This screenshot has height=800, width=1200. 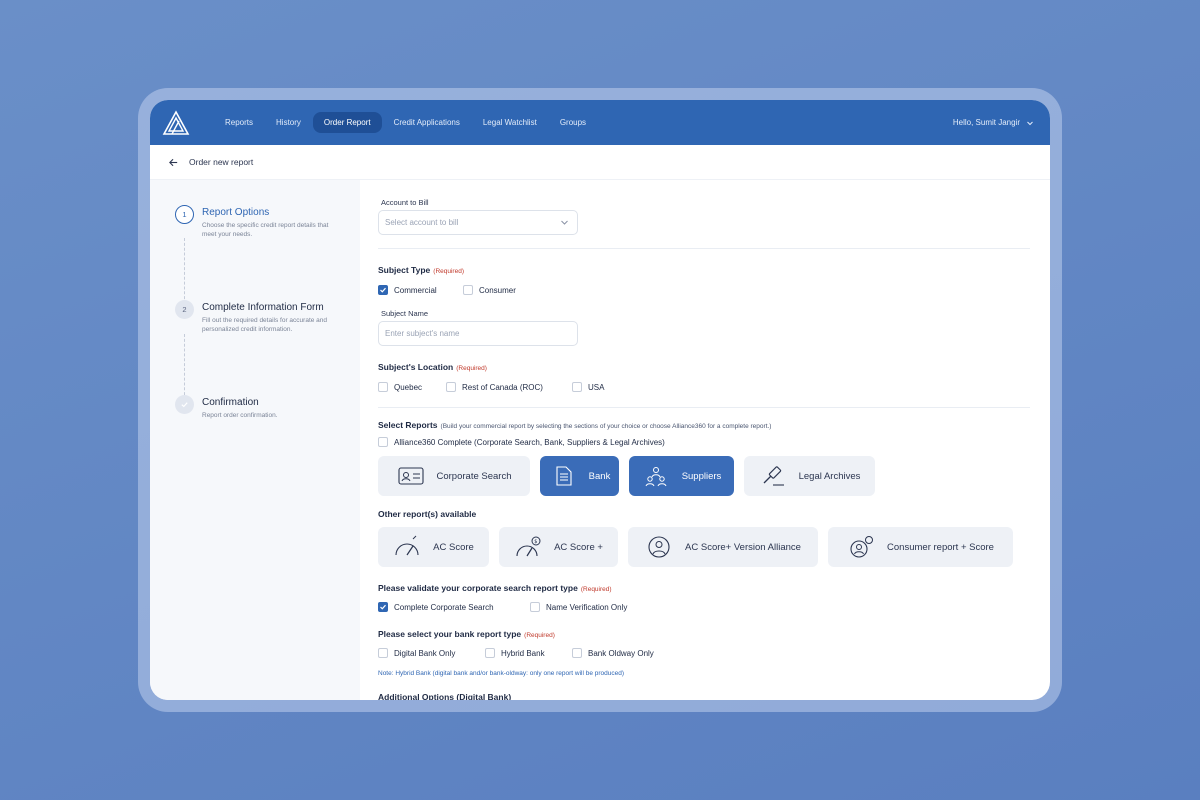 I want to click on step-desc: Report order confirmation., so click(x=240, y=415).